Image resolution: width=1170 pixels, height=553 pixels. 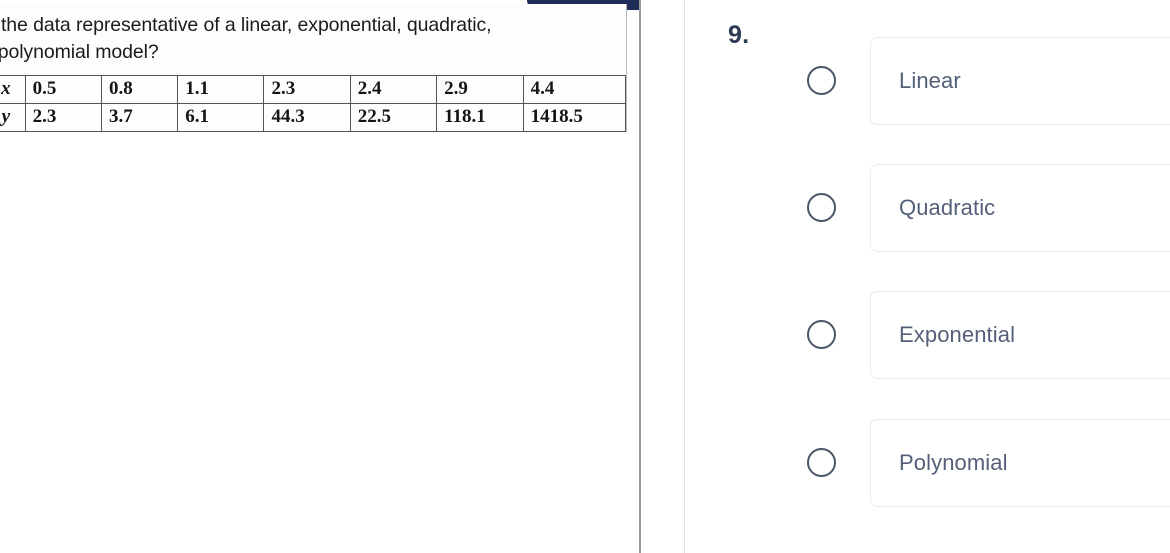 I want to click on cell-x-2: 1.1, so click(x=221, y=89).